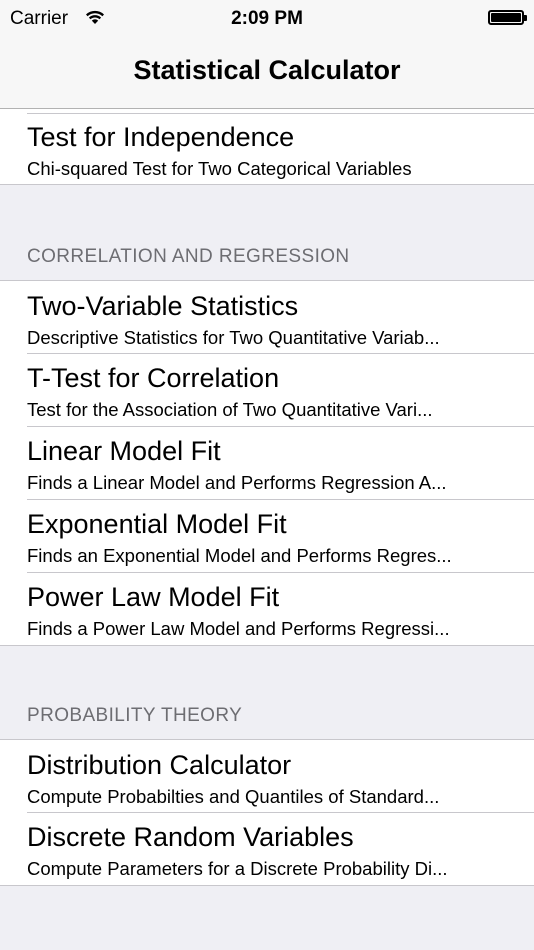 This screenshot has width=534, height=950. What do you see at coordinates (153, 378) in the screenshot?
I see `item-title: T-Test for Correlation` at bounding box center [153, 378].